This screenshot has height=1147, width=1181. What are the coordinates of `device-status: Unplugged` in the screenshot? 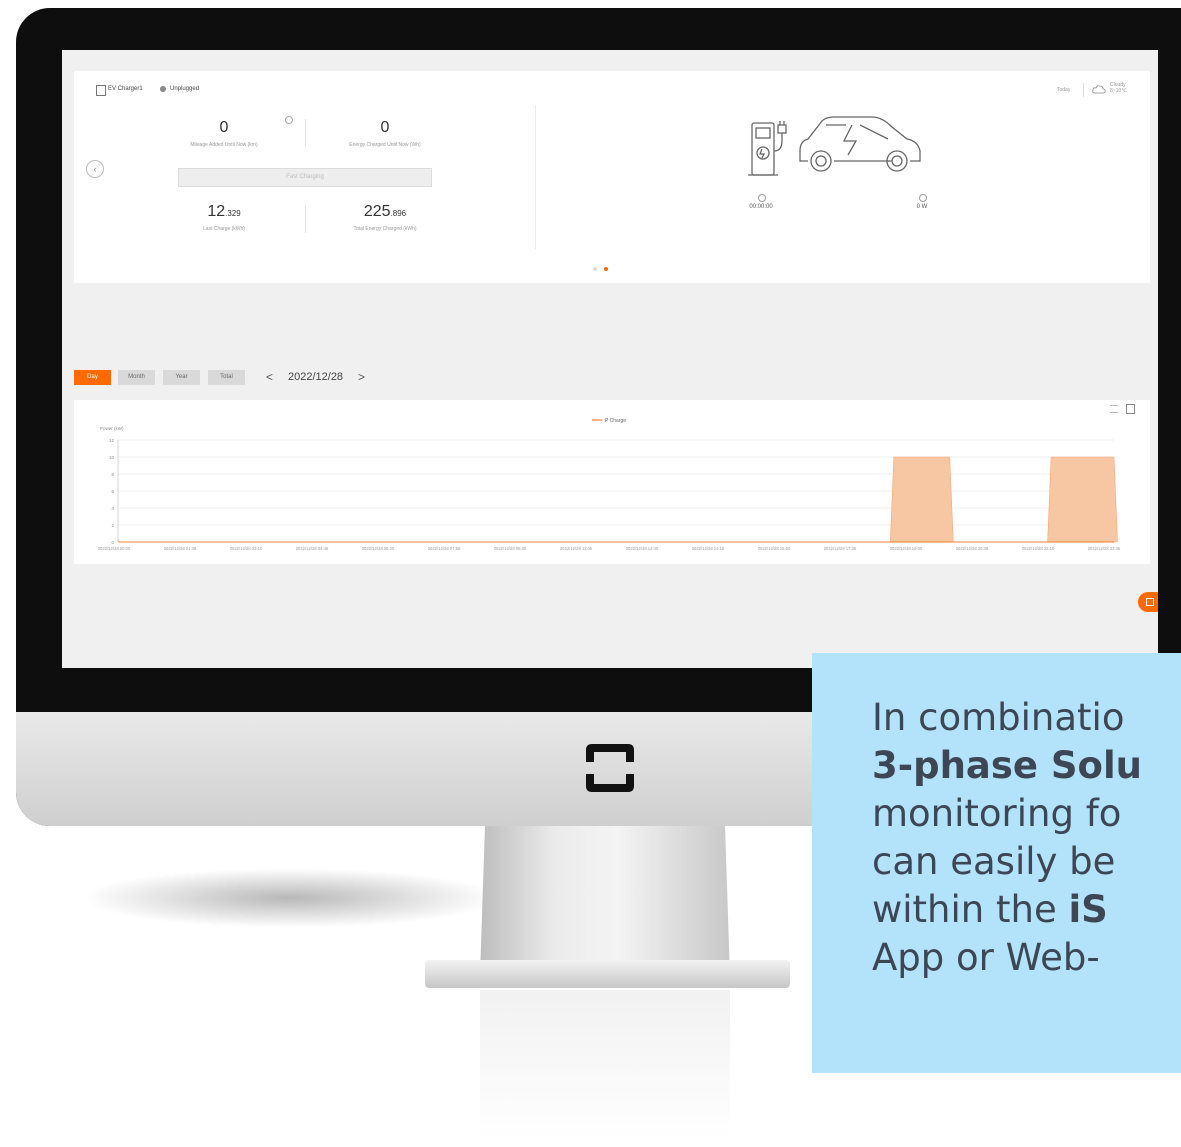 It's located at (185, 89).